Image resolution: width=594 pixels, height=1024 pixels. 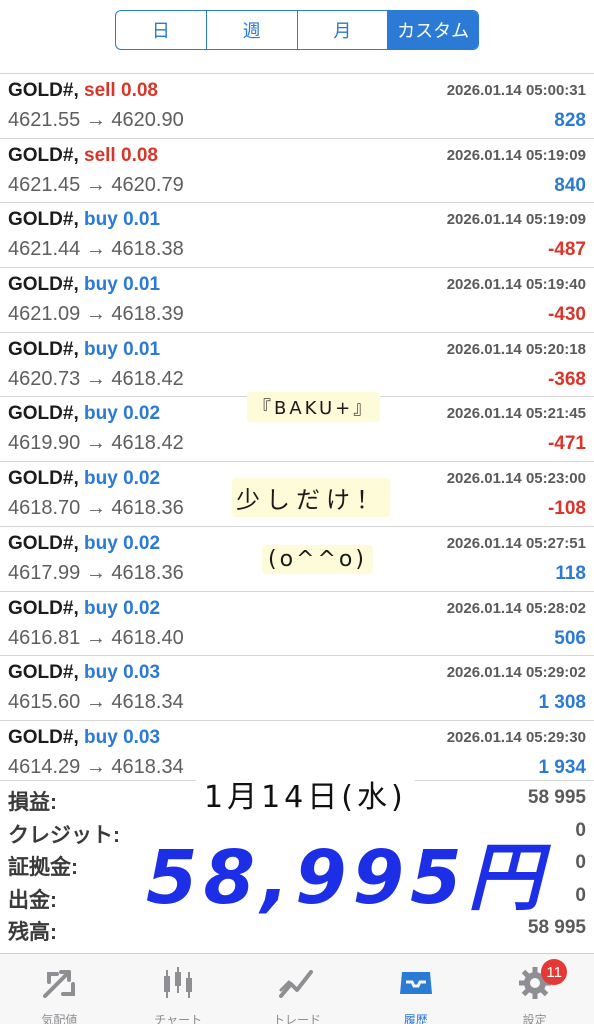 I want to click on tab-day: 日, so click(x=161, y=30).